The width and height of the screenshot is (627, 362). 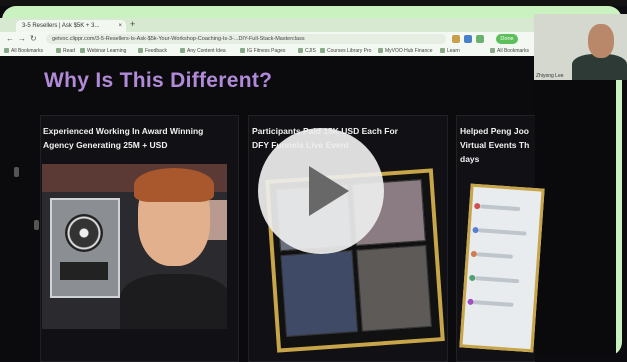 I want to click on bookmark-item: MyVOO Hub Finance, so click(x=405, y=51).